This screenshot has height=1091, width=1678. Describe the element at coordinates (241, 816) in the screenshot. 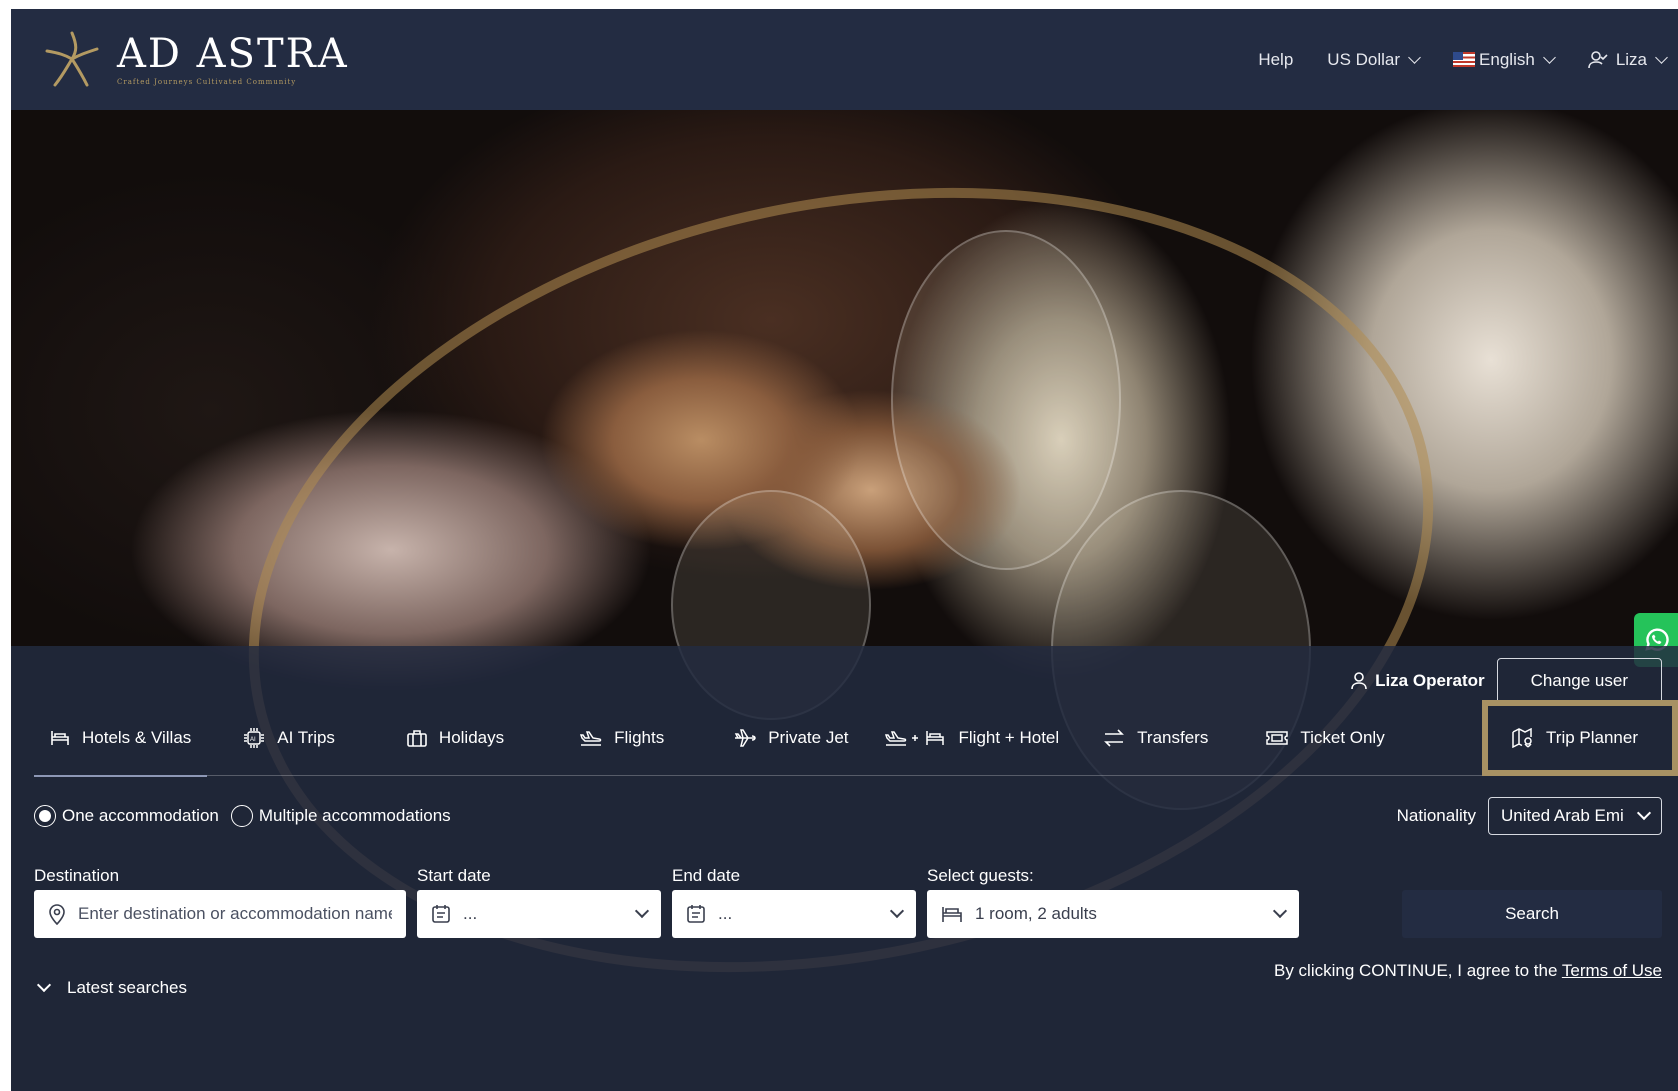

I see `radio-unselected-icon` at that location.